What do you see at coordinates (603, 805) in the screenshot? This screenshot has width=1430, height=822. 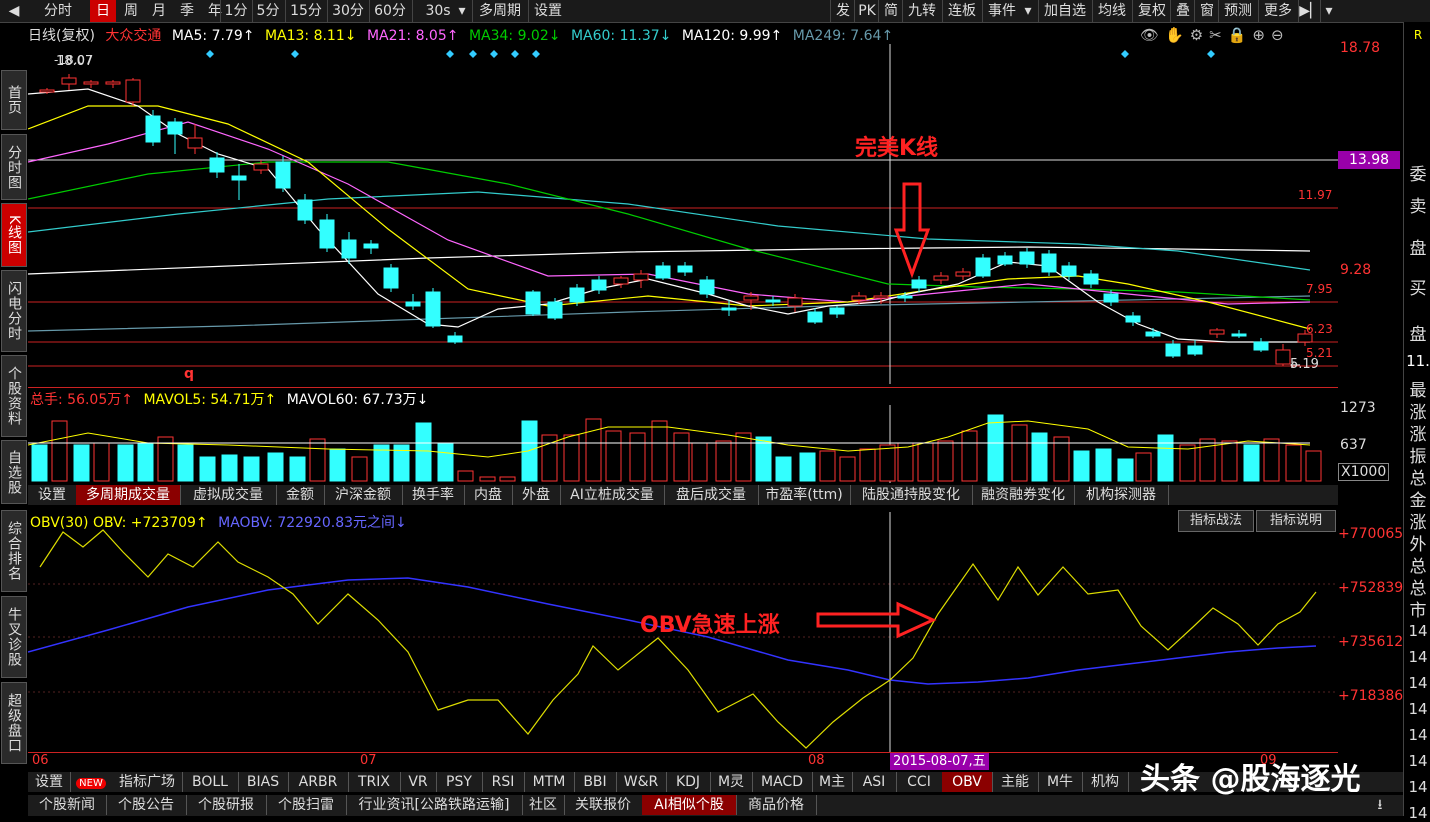 I see `bottom-tab-related: 关联报价` at bounding box center [603, 805].